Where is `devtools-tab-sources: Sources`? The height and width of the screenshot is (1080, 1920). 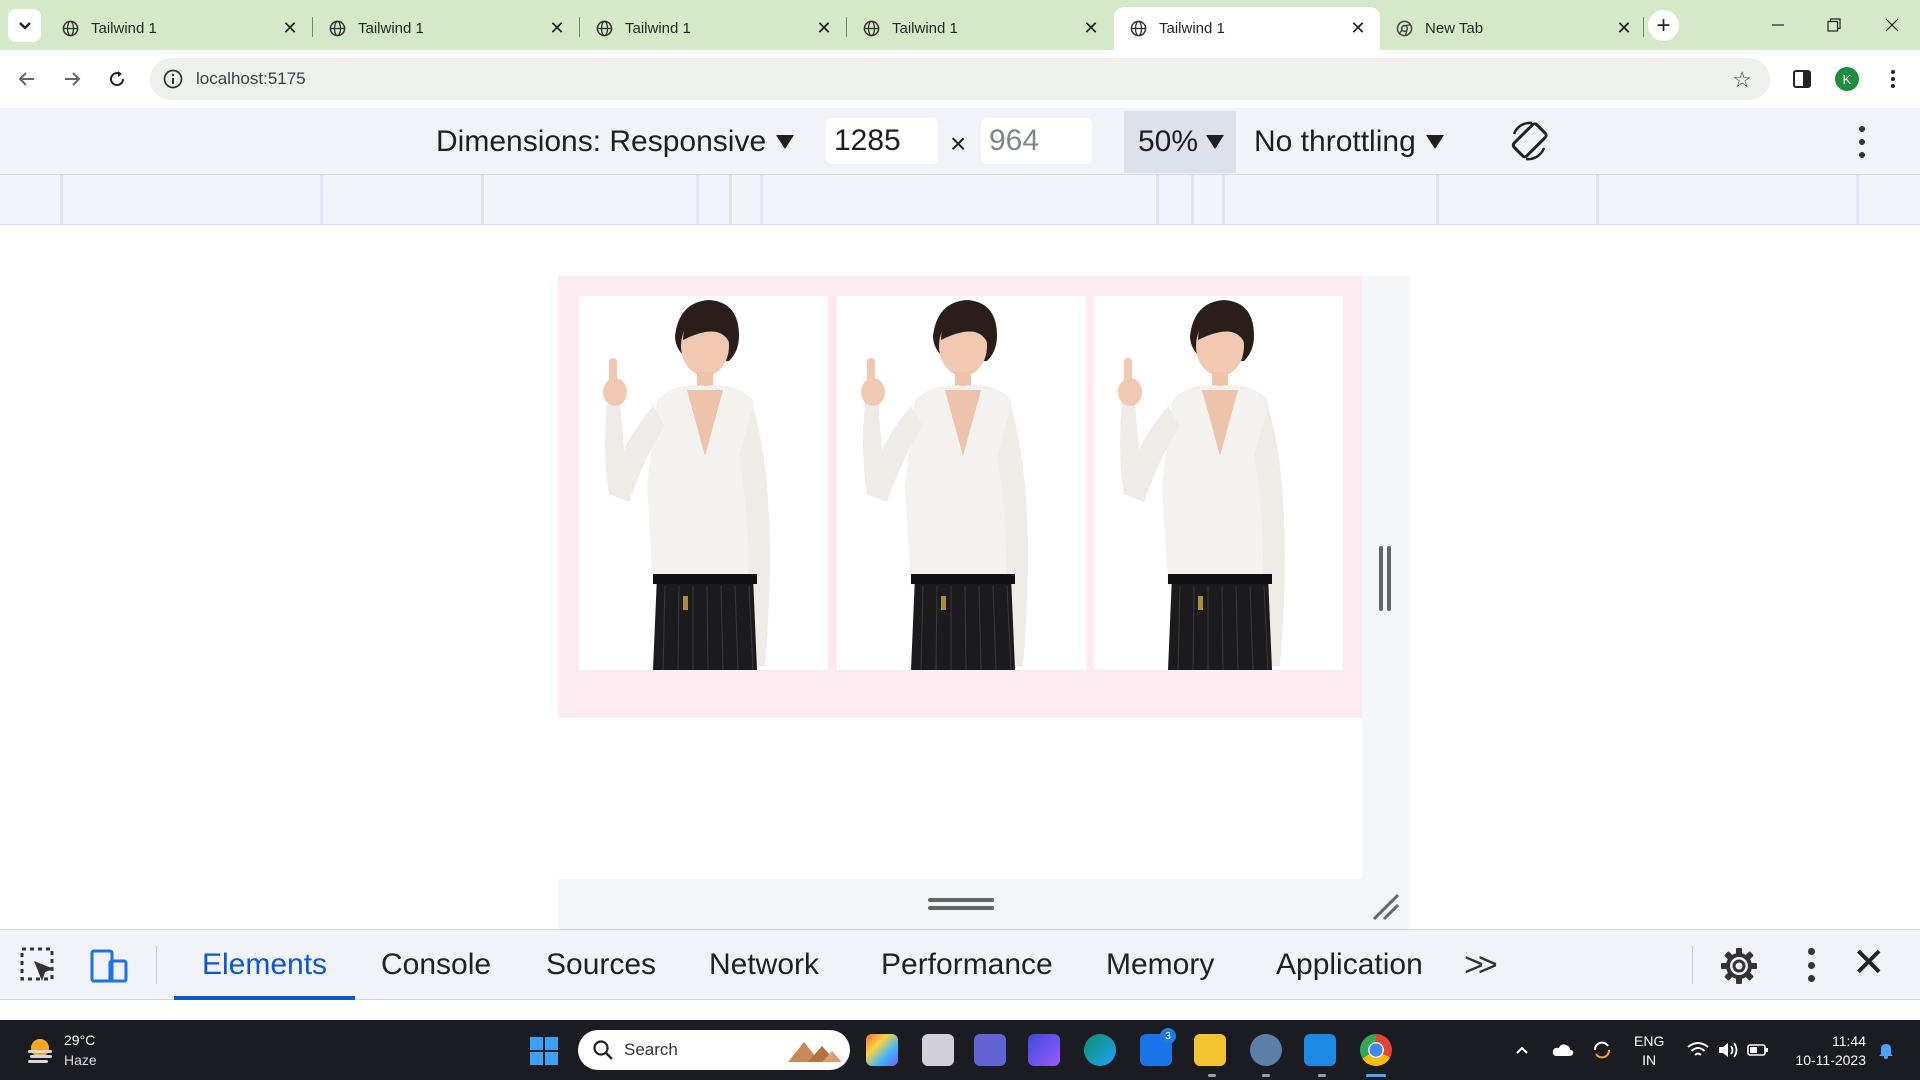 devtools-tab-sources: Sources is located at coordinates (601, 965).